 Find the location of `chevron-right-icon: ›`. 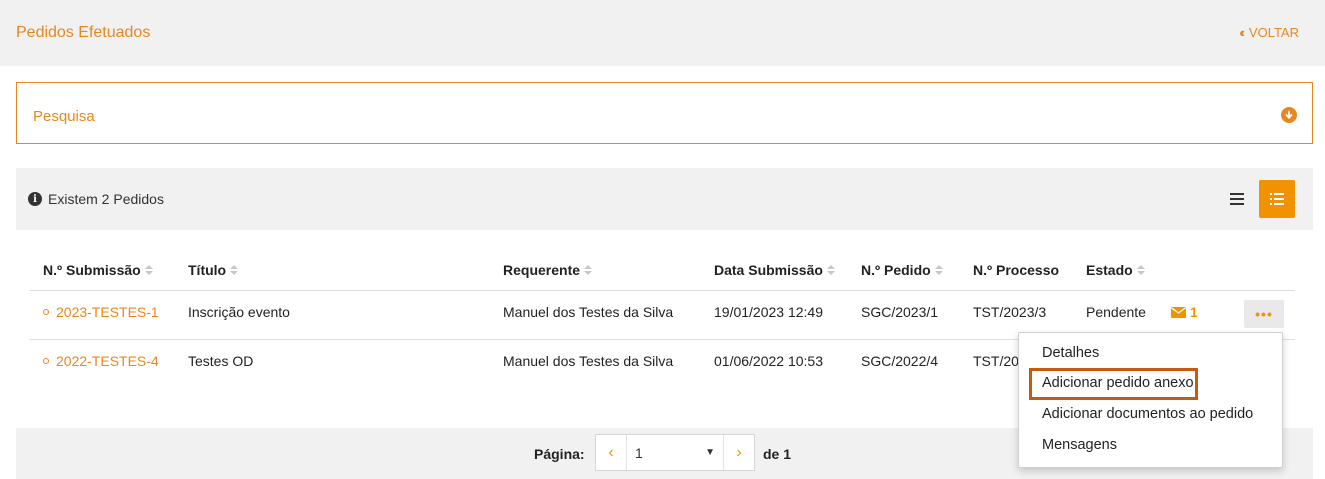

chevron-right-icon: › is located at coordinates (739, 452).